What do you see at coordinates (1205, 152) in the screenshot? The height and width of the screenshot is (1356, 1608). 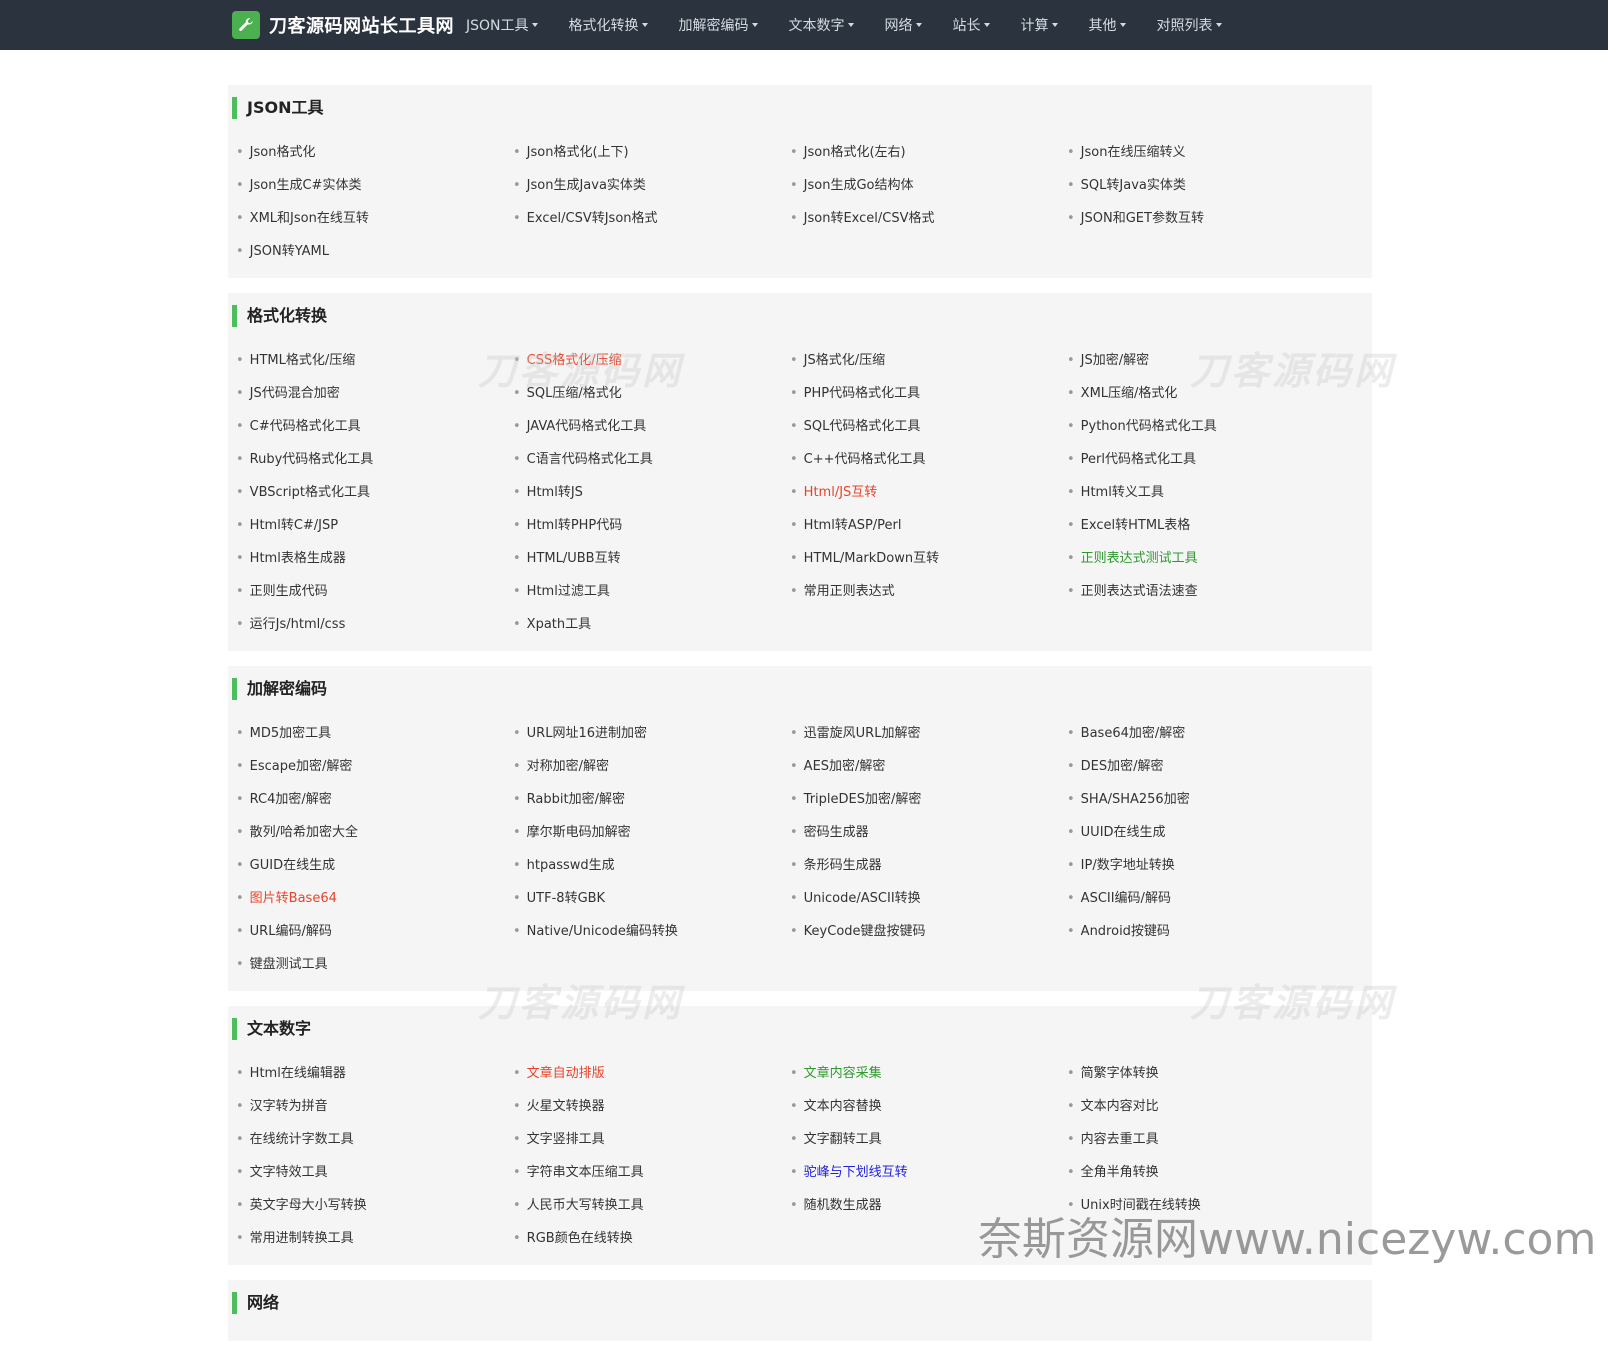 I see `tool-link: • Json在线压缩转义` at bounding box center [1205, 152].